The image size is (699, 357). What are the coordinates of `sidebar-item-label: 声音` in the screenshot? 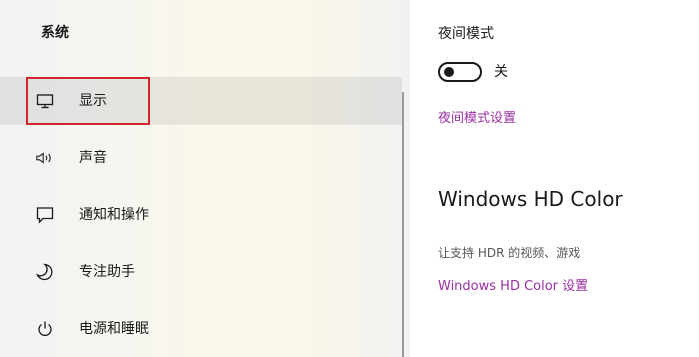 It's located at (93, 158).